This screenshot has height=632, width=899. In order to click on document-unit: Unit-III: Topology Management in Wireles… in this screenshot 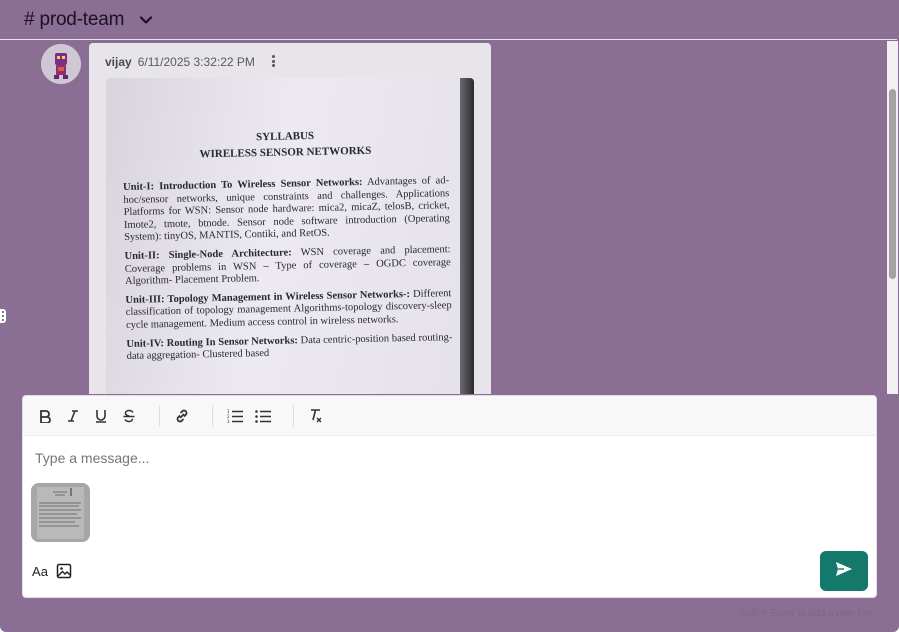, I will do `click(288, 309)`.